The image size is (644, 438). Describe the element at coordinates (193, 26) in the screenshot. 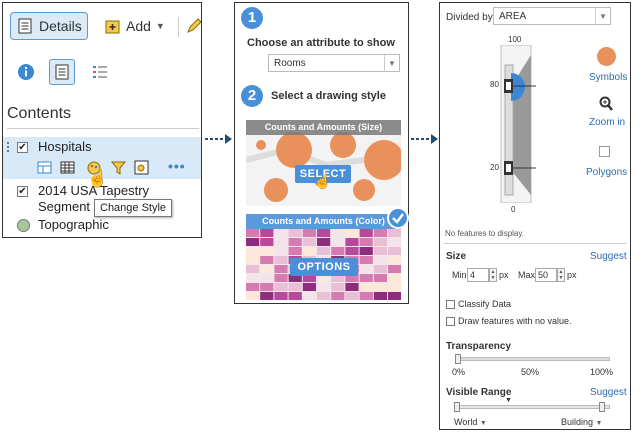

I see `edit-pencil-icon` at that location.